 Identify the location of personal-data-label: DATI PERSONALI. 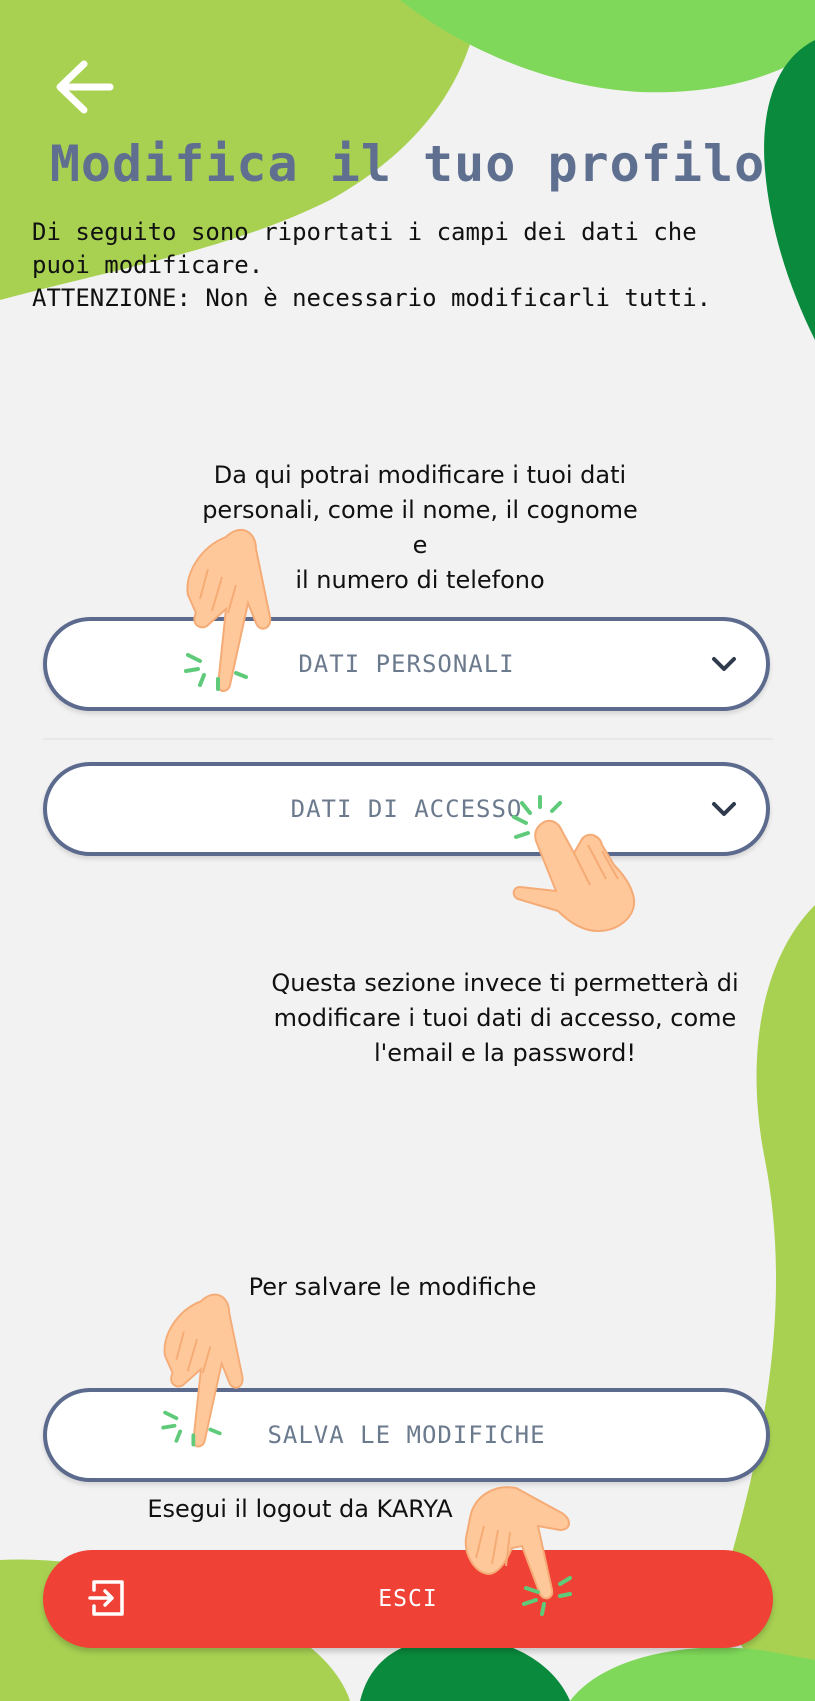
(406, 664).